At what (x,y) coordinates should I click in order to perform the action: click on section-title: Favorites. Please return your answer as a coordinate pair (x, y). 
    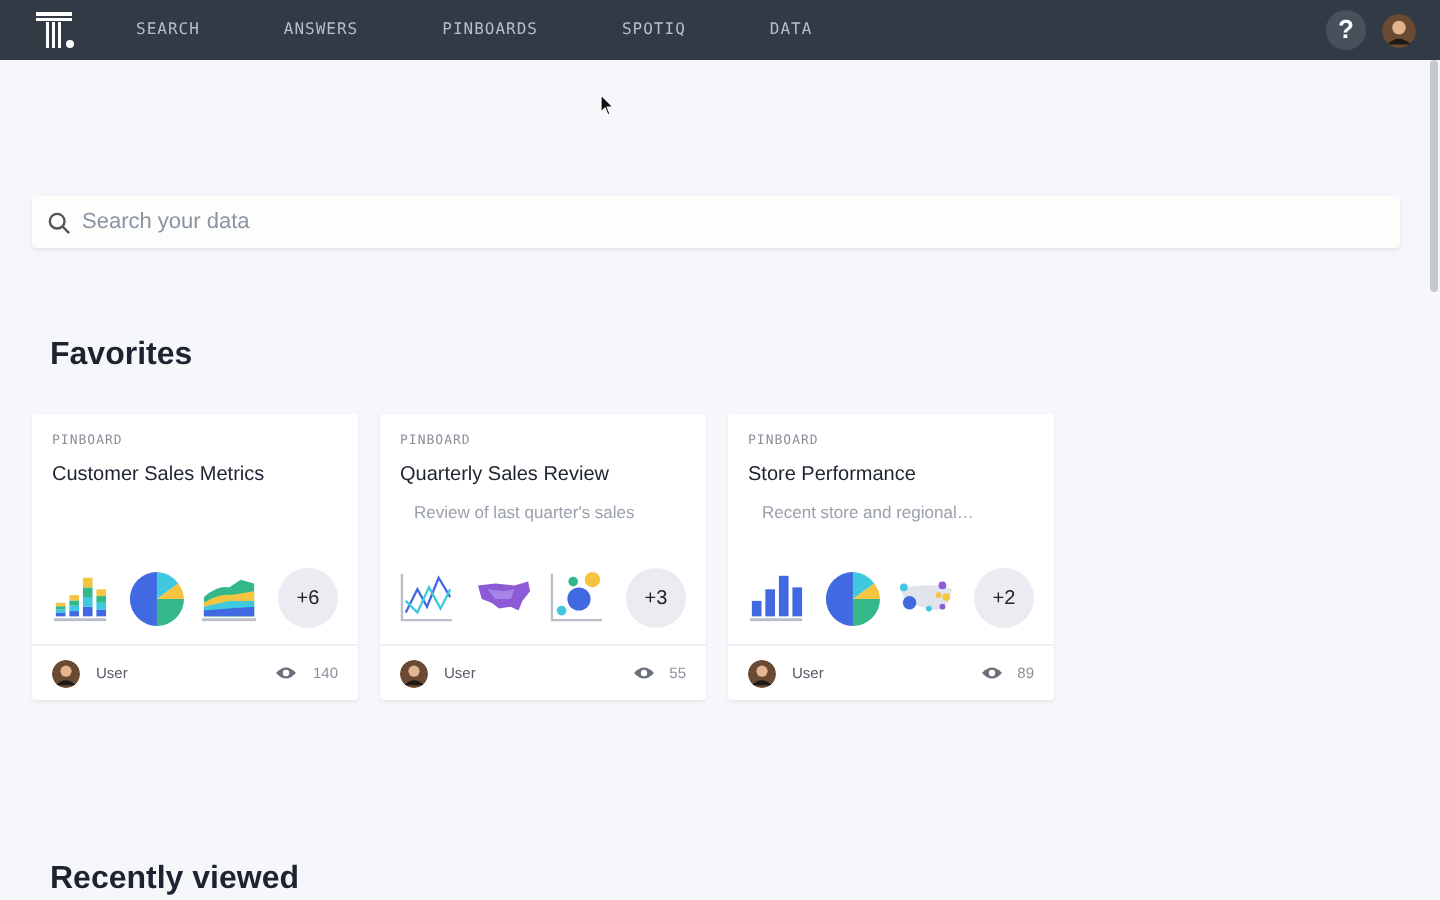
    Looking at the image, I should click on (122, 355).